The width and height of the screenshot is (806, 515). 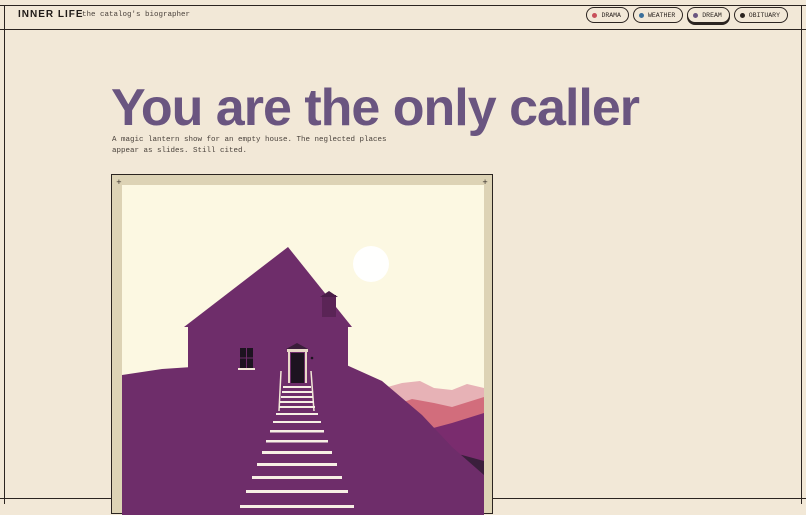 I want to click on filter-chip-label: DRAMA, so click(x=611, y=15).